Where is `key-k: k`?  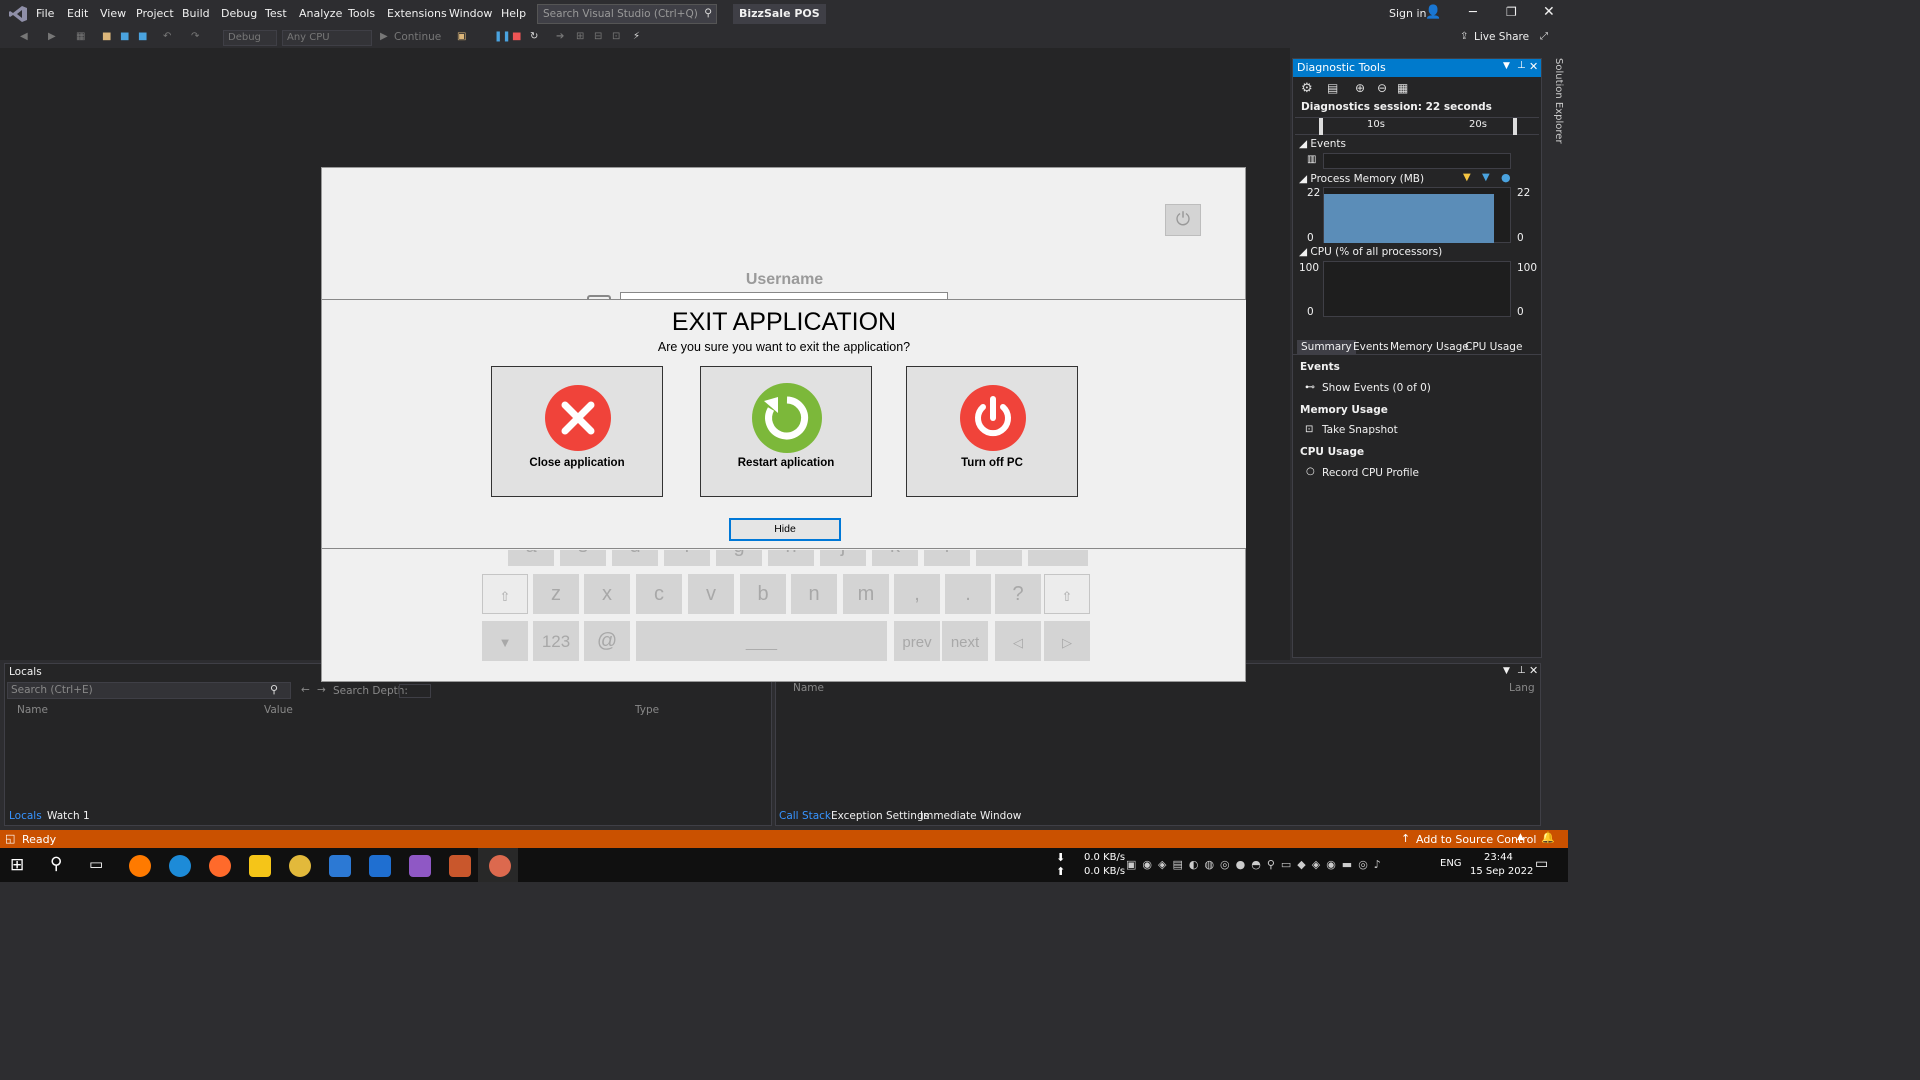 key-k: k is located at coordinates (895, 558).